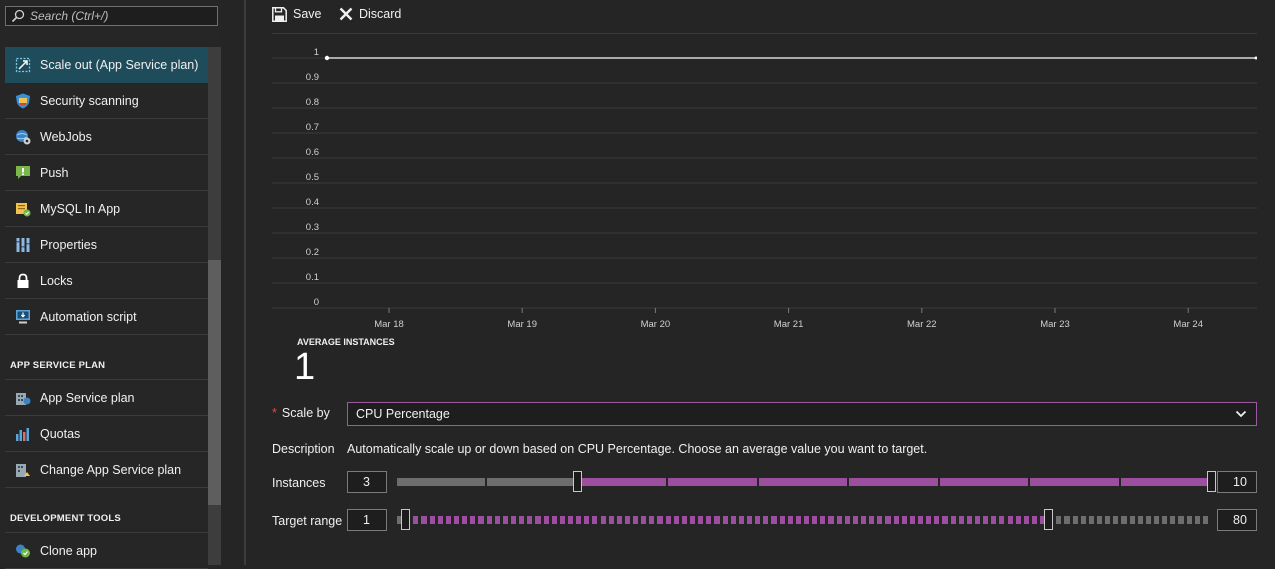  I want to click on search-box, so click(111, 16).